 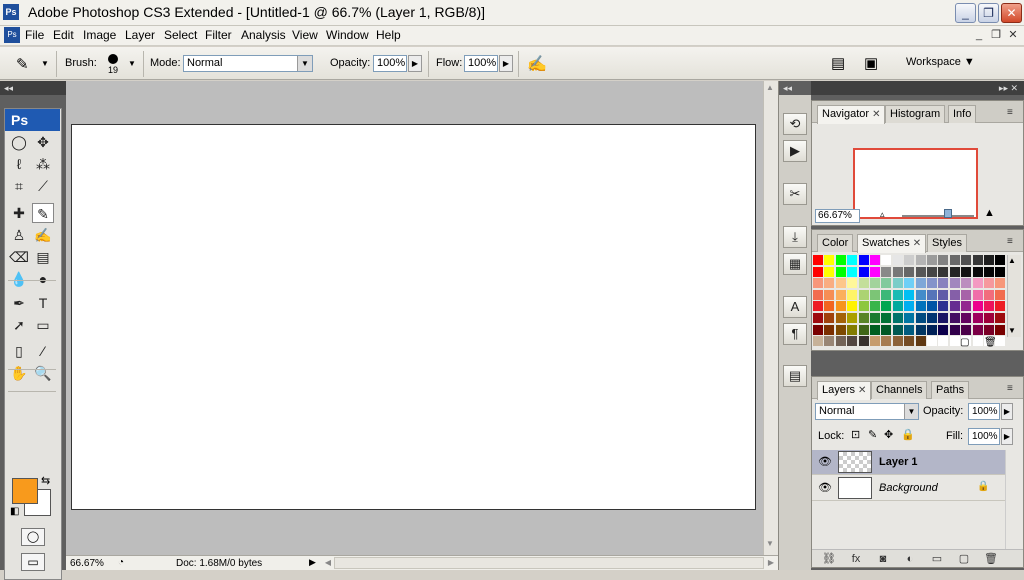 What do you see at coordinates (989, 213) in the screenshot?
I see `zoom-in-icon: ▲` at bounding box center [989, 213].